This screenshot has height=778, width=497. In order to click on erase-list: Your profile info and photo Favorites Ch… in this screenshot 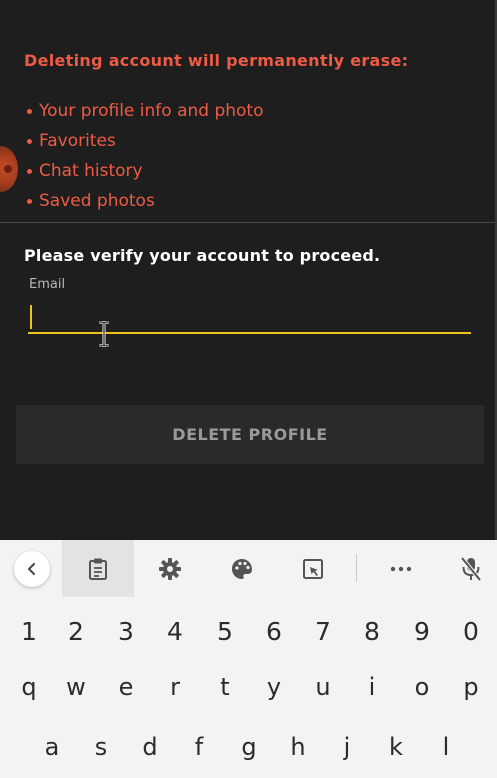, I will do `click(144, 156)`.